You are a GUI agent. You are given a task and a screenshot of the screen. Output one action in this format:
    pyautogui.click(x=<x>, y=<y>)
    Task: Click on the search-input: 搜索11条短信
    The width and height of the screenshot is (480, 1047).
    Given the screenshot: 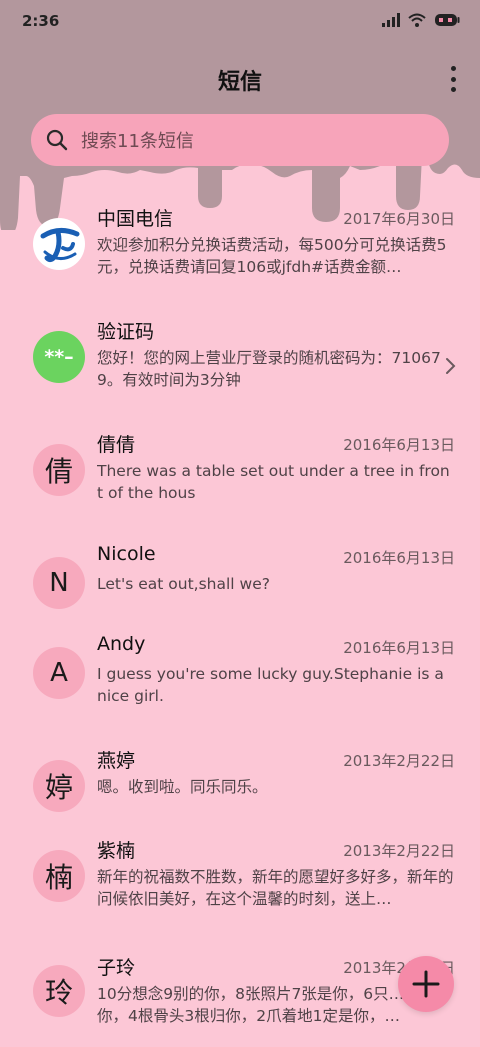 What is the action you would take?
    pyautogui.click(x=240, y=140)
    